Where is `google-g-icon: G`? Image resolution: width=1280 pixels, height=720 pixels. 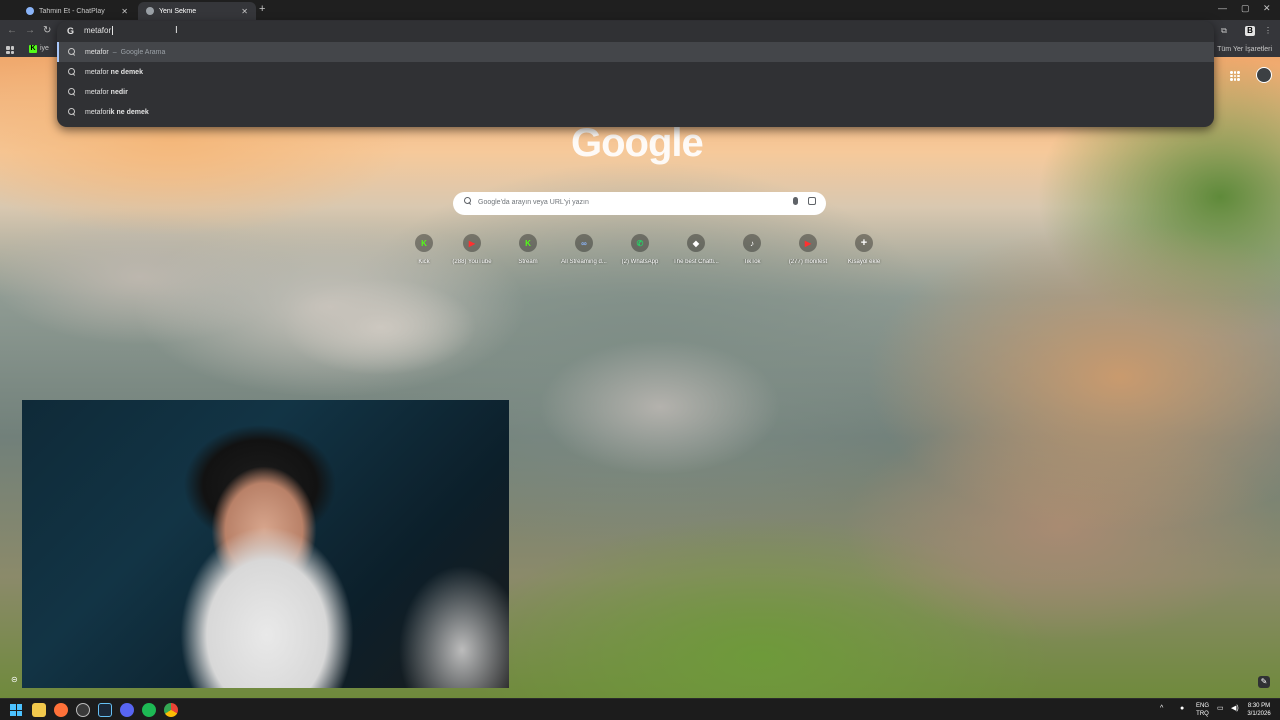
google-g-icon: G is located at coordinates (71, 31).